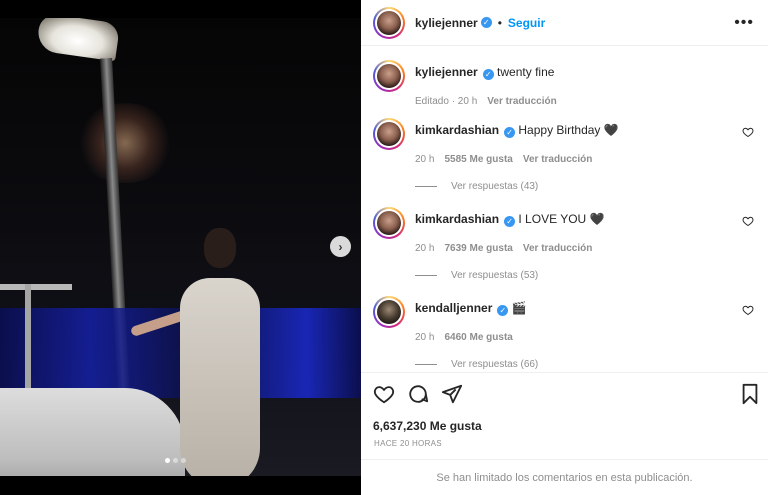  Describe the element at coordinates (408, 443) in the screenshot. I see `post-time-ago: HACE 20 HORAS` at that location.